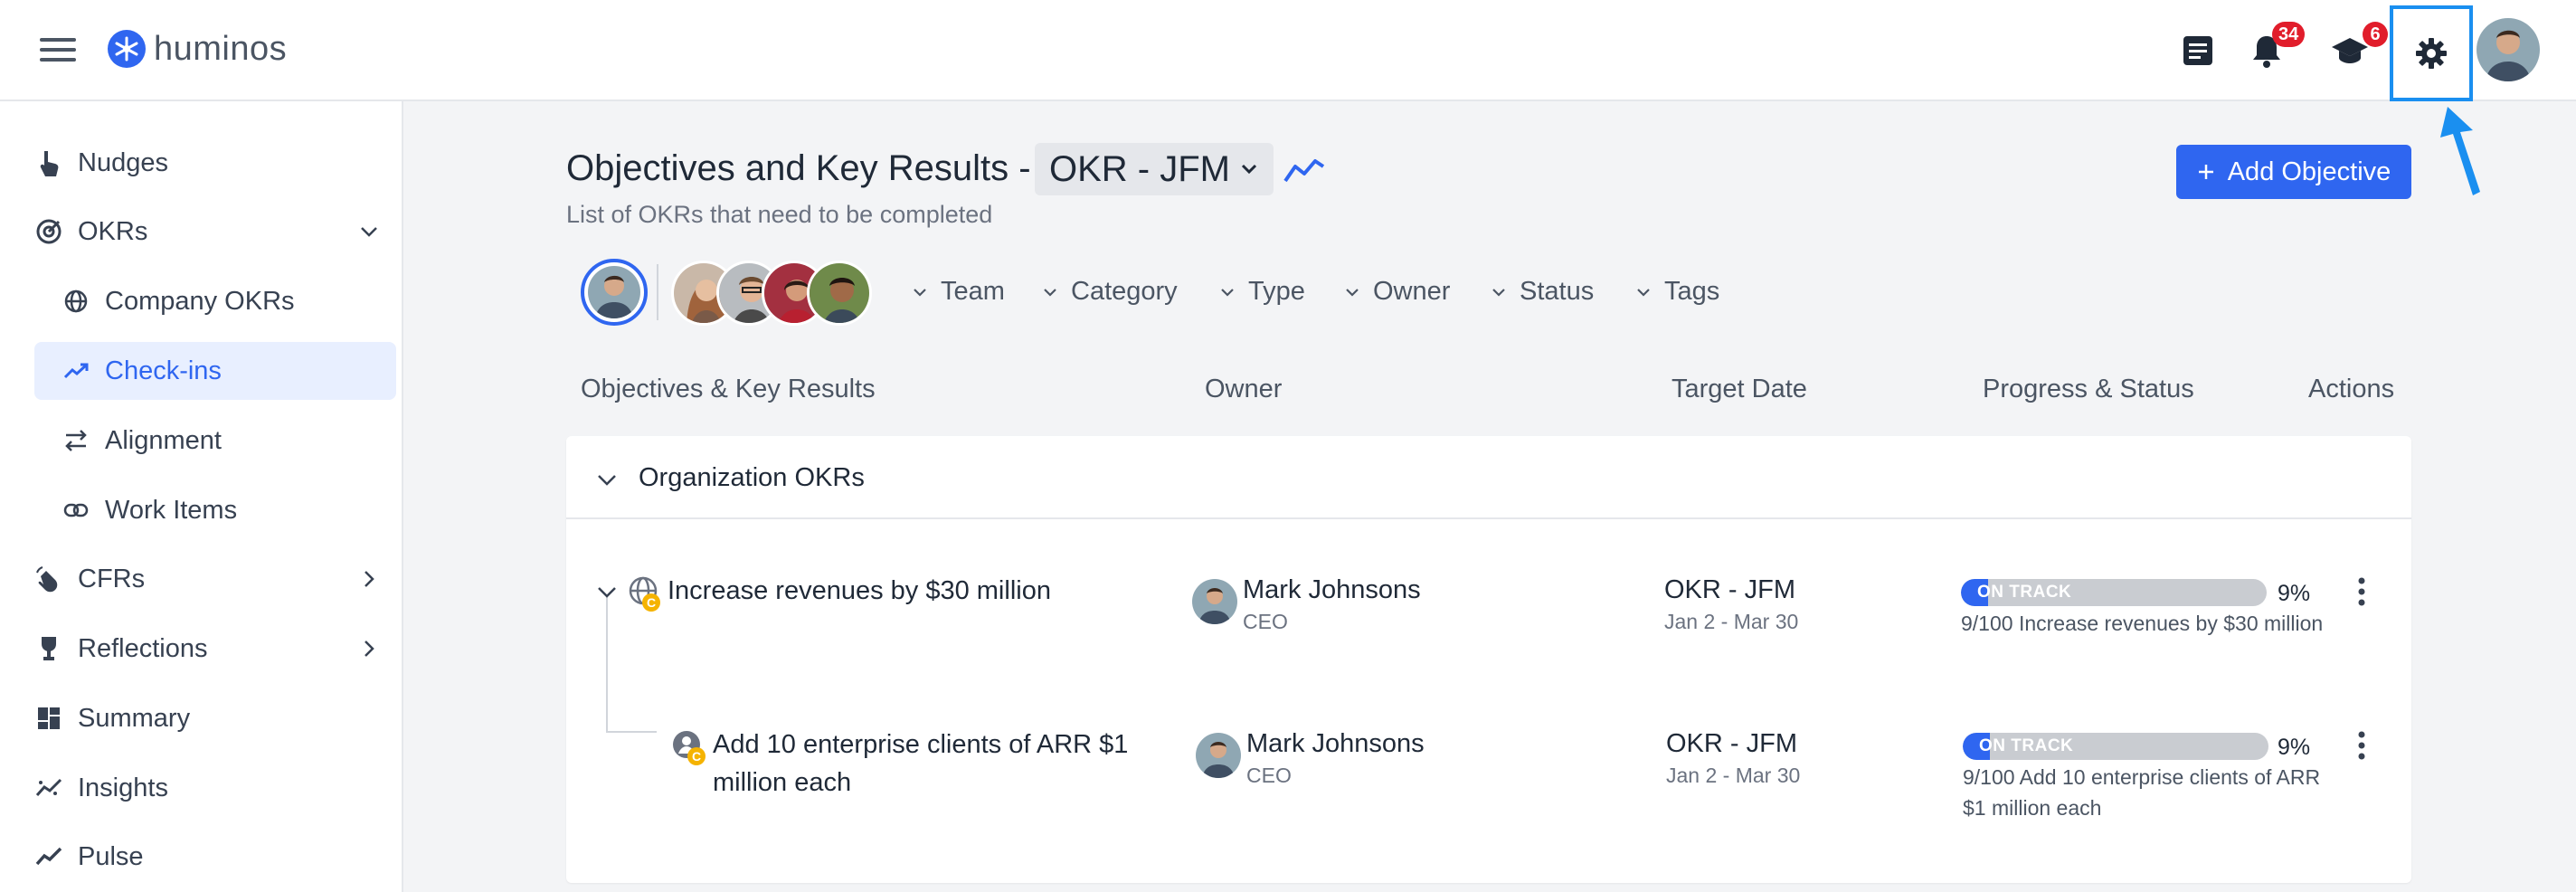 The image size is (2576, 892). I want to click on huminos-logo-icon, so click(127, 49).